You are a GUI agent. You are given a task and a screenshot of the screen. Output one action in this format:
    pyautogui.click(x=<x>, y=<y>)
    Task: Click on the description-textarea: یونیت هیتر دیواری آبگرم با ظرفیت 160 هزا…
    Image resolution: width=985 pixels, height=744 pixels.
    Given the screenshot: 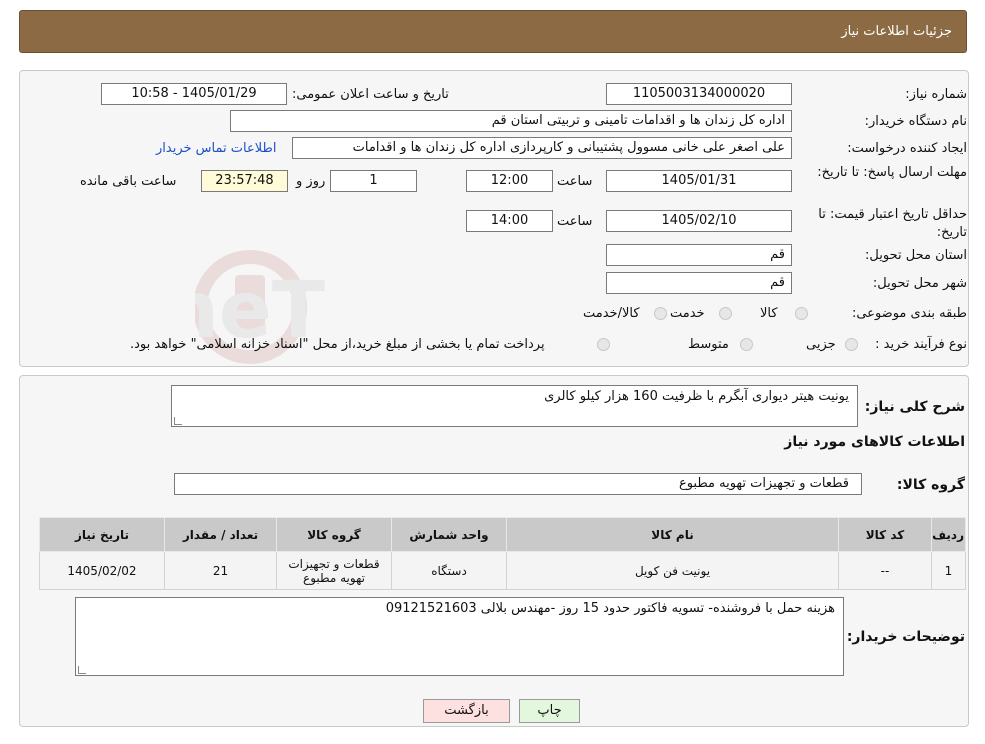 What is the action you would take?
    pyautogui.click(x=514, y=406)
    